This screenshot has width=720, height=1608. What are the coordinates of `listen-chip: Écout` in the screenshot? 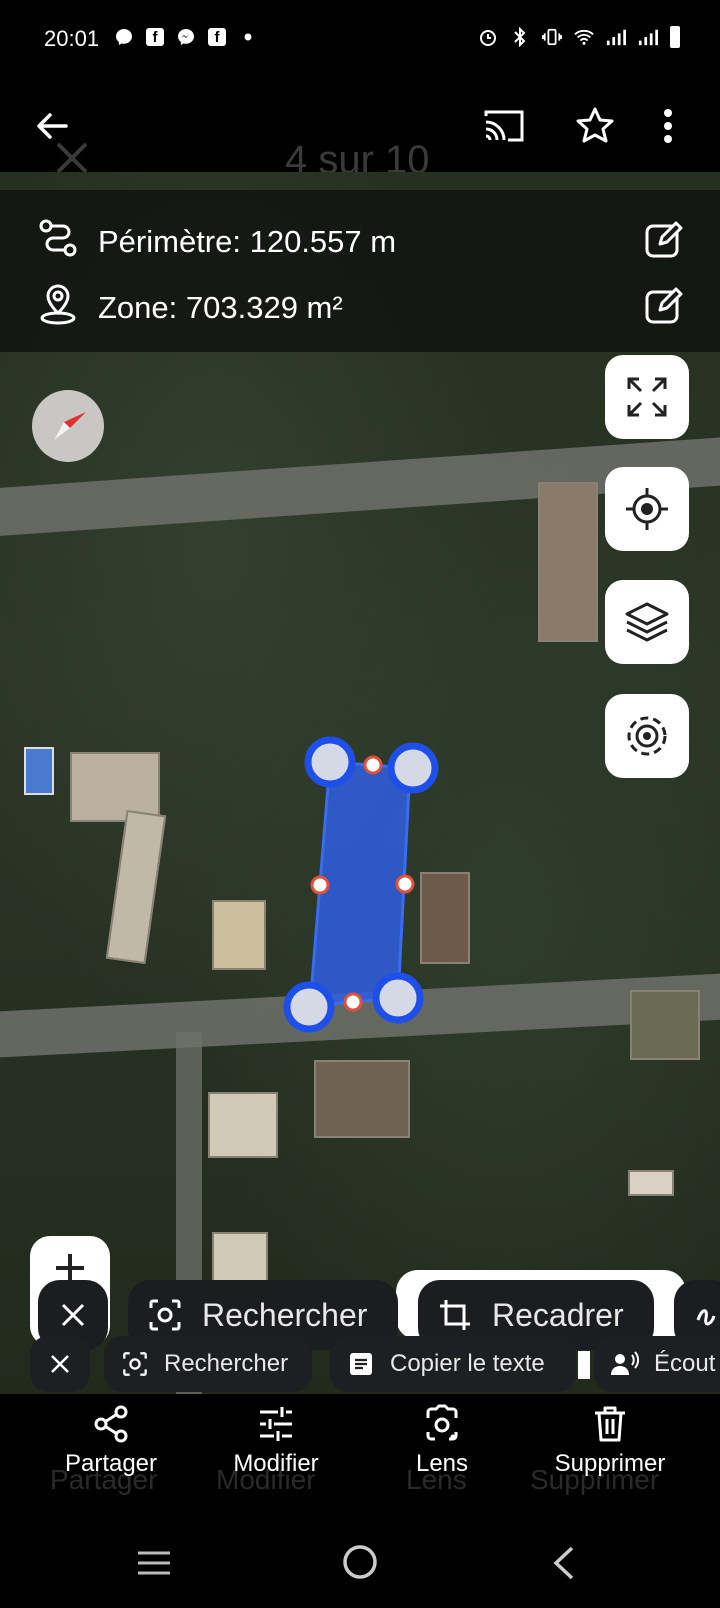 It's located at (657, 1364).